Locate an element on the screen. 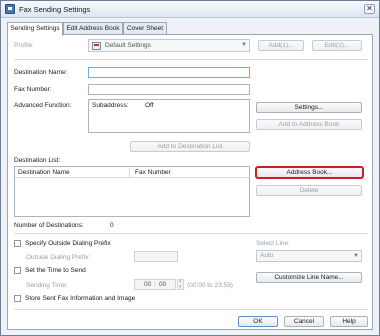  add-to-address-book-button: Add to Address Book is located at coordinates (309, 124).